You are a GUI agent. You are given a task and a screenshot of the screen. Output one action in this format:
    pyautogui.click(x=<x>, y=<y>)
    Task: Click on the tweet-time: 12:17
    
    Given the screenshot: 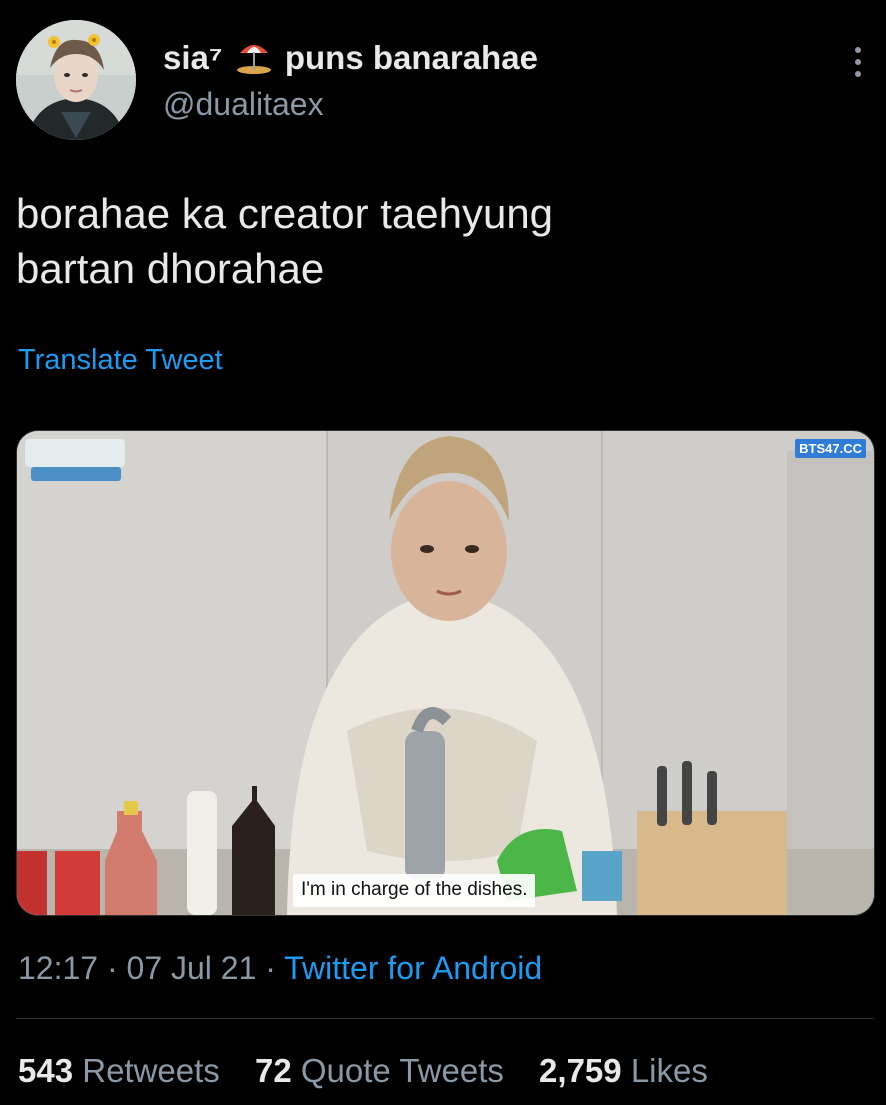 What is the action you would take?
    pyautogui.click(x=58, y=968)
    